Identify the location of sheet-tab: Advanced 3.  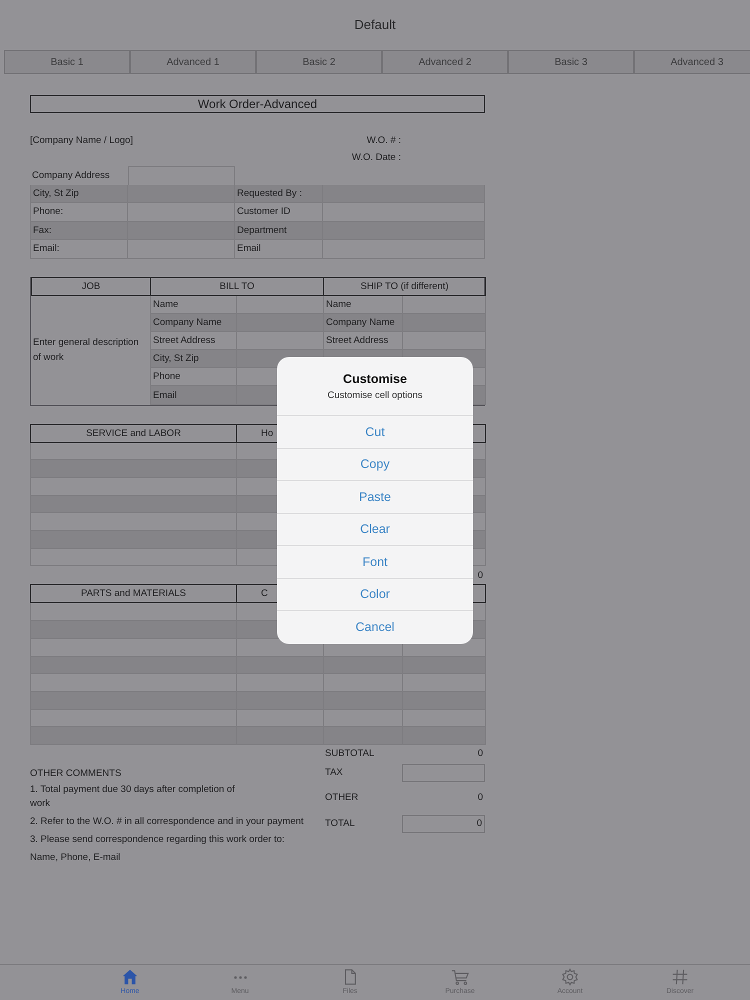
(692, 62).